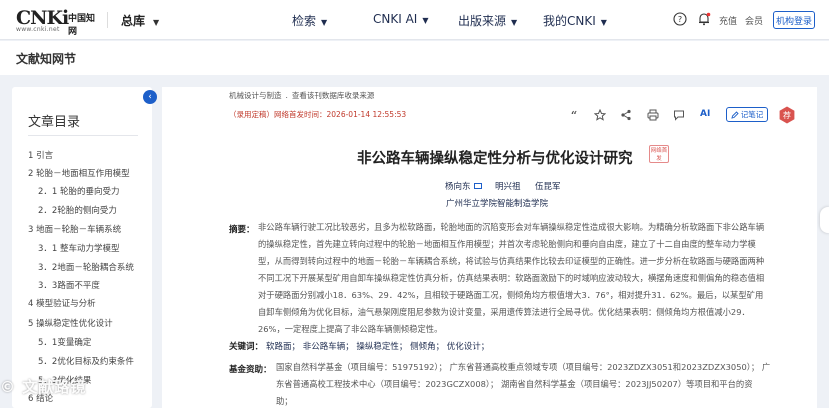 This screenshot has height=408, width=829. What do you see at coordinates (242, 230) in the screenshot?
I see `abstract-label: 摘要：` at bounding box center [242, 230].